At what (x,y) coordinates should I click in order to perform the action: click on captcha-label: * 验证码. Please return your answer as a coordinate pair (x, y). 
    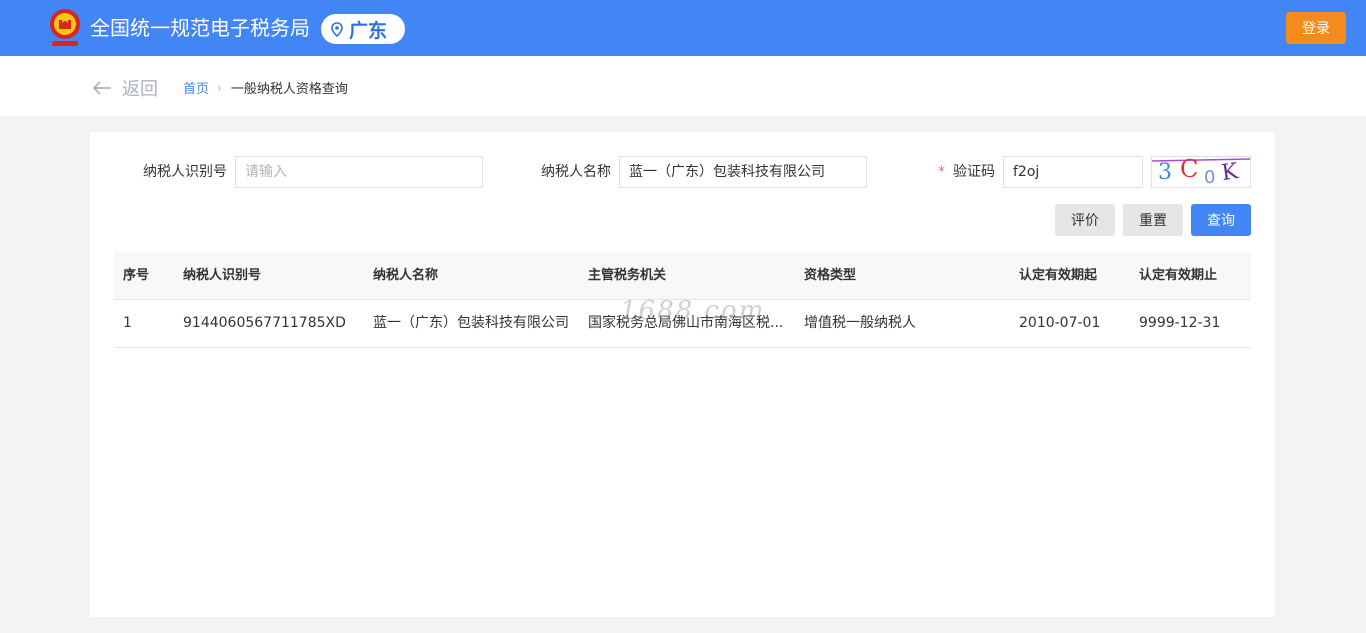
    Looking at the image, I should click on (966, 172).